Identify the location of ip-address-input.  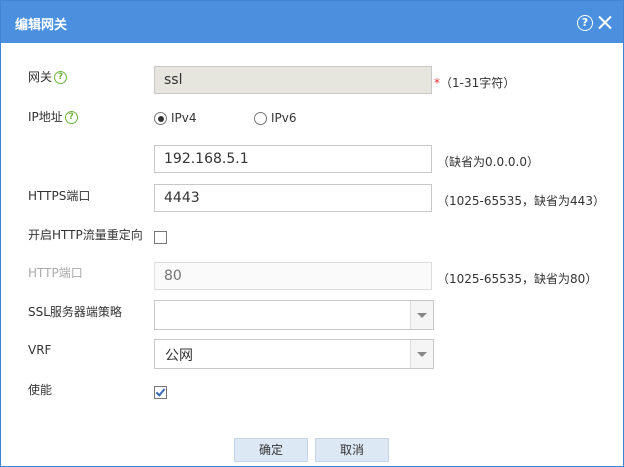
(293, 159).